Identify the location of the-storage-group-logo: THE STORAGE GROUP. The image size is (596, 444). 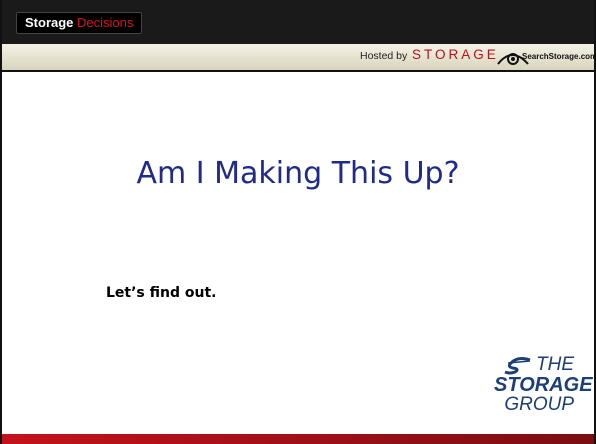
(543, 391).